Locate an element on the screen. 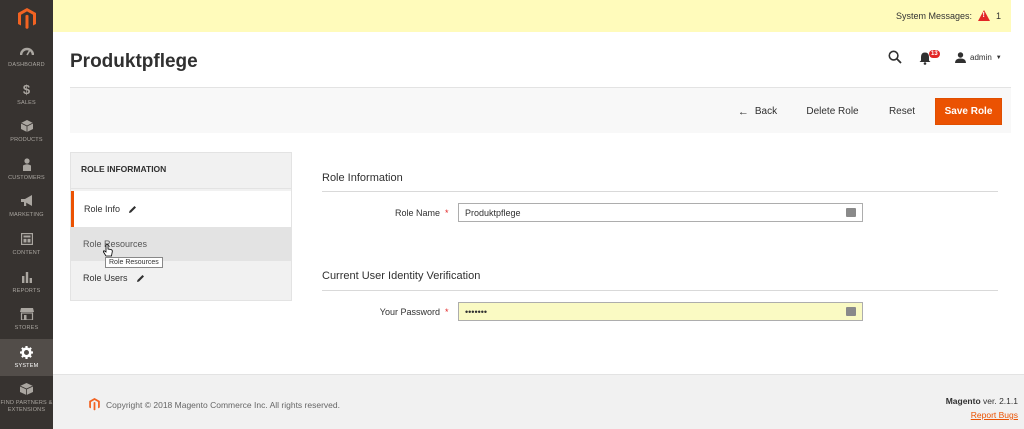  nav-sales: $ SALES is located at coordinates (26, 95).